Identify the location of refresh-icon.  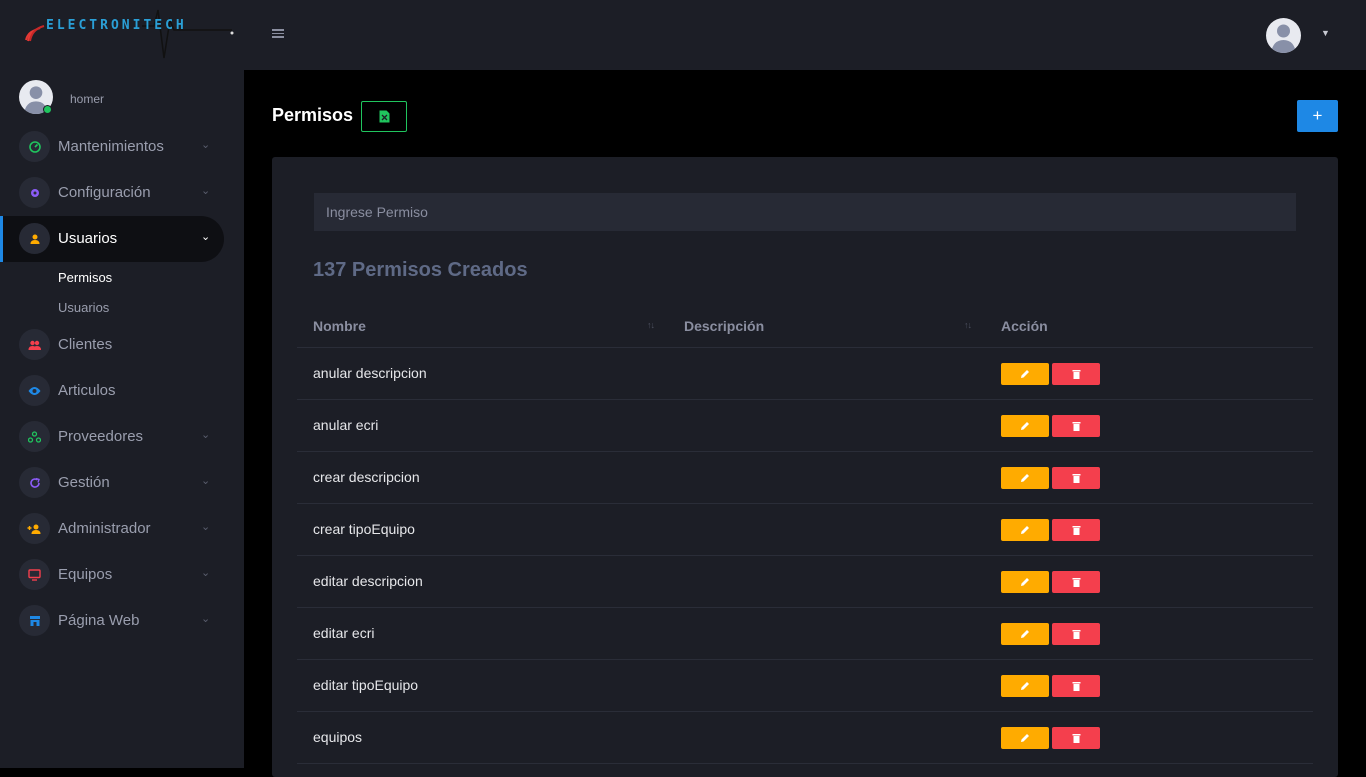
(34, 482).